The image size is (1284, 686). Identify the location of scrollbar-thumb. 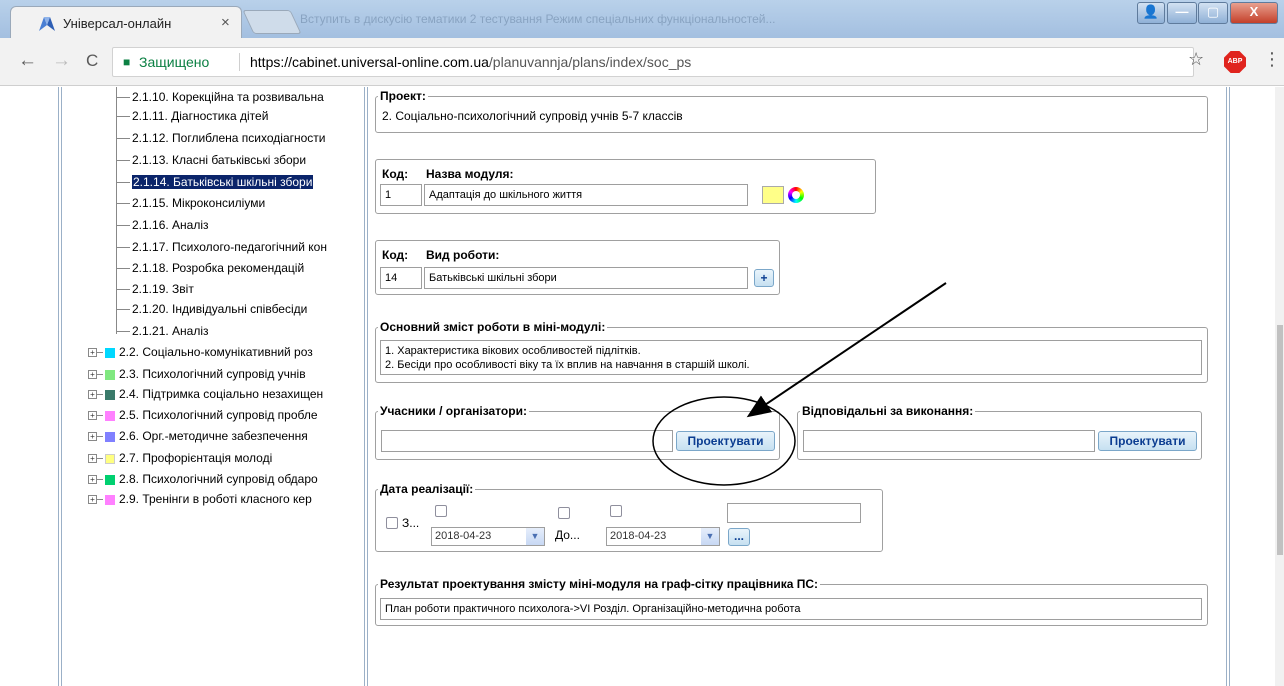
(1280, 440).